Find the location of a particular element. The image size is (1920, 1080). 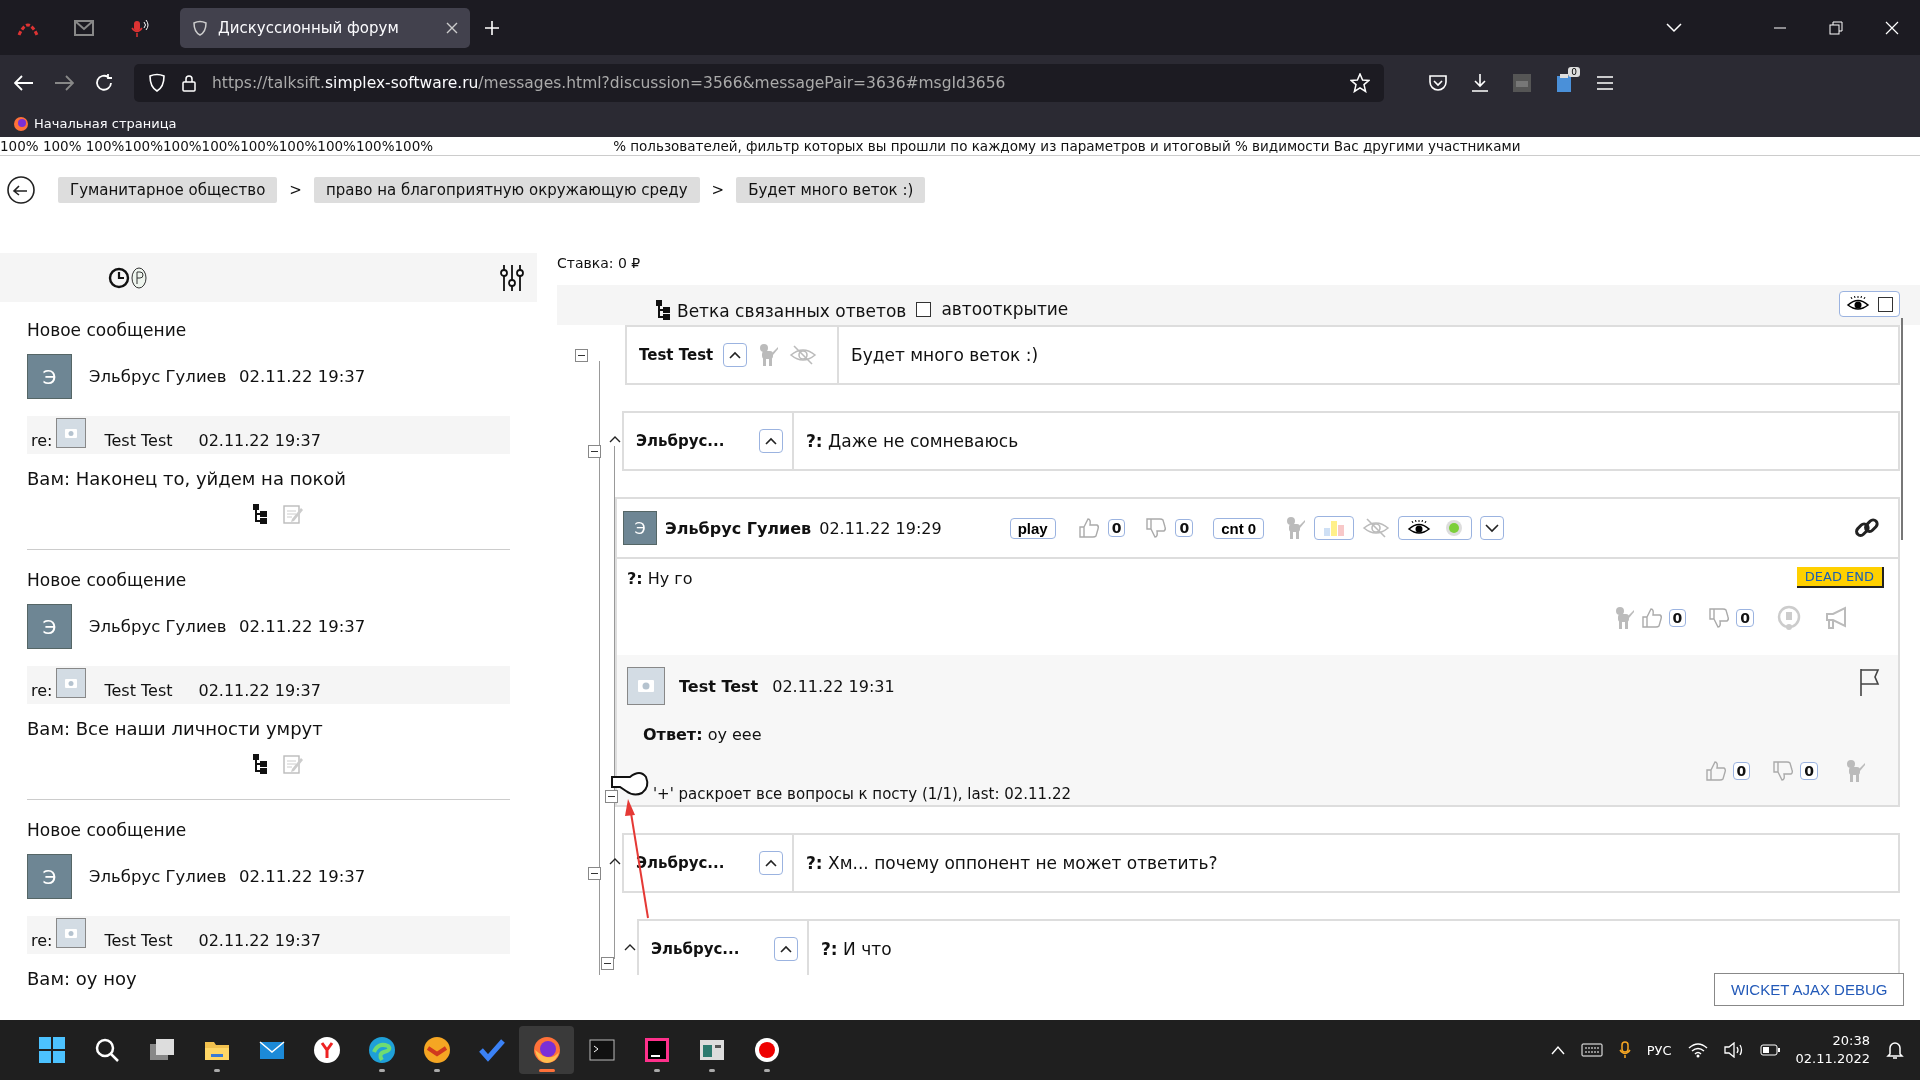

bookmark: Начальная страница is located at coordinates (105, 123).